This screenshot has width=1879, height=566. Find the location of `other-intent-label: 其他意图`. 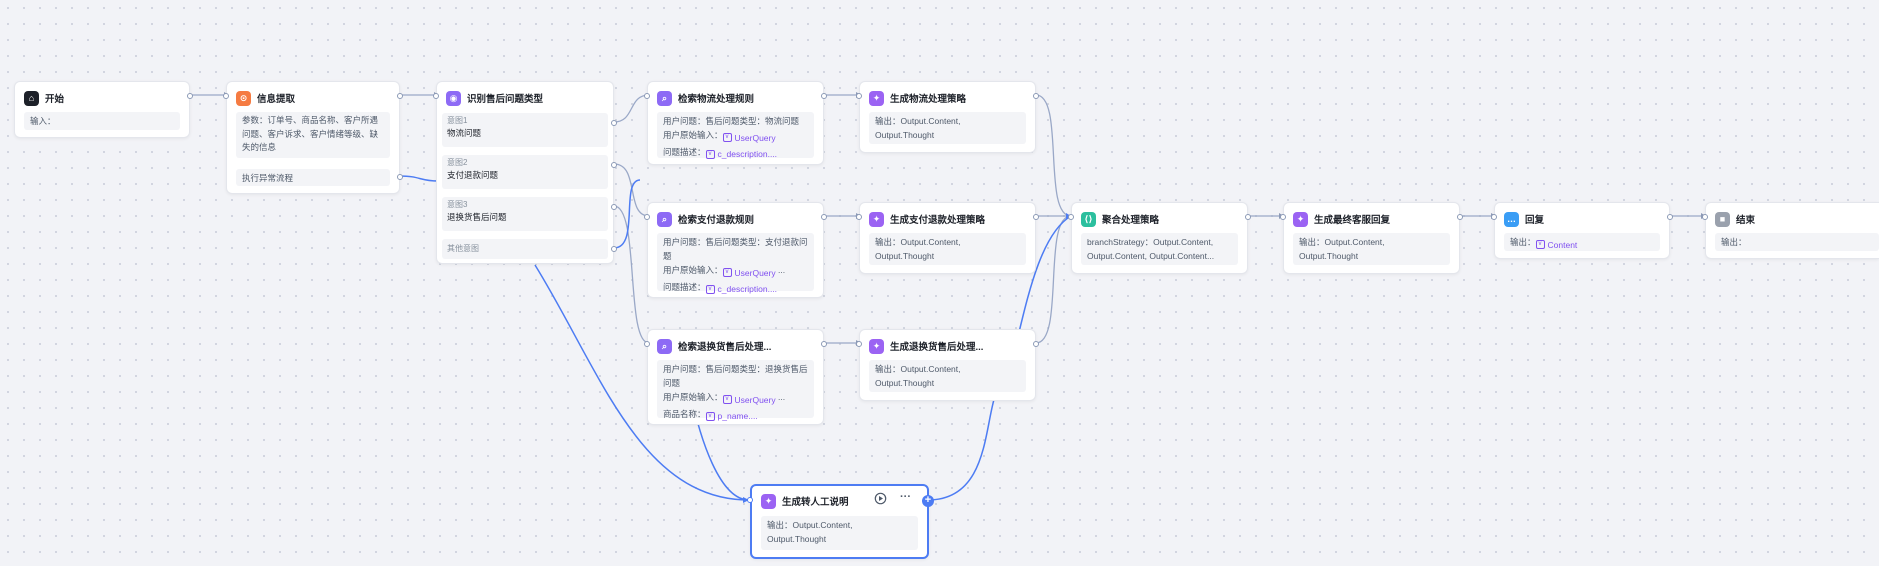

other-intent-label: 其他意图 is located at coordinates (463, 248).